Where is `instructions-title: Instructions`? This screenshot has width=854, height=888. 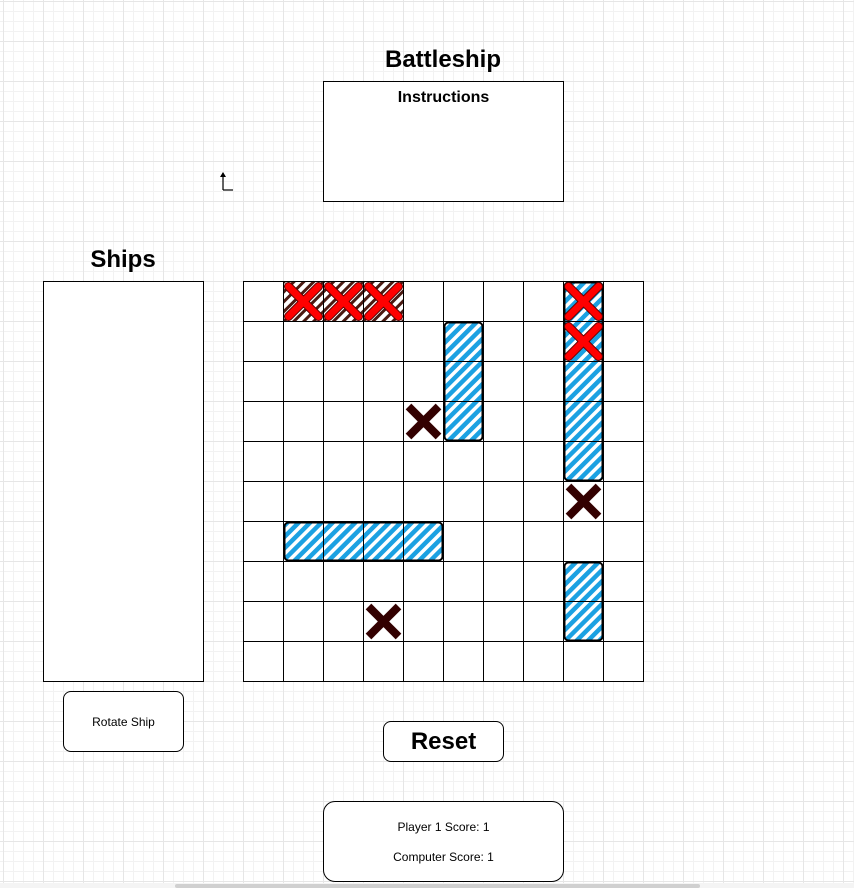
instructions-title: Instructions is located at coordinates (443, 97).